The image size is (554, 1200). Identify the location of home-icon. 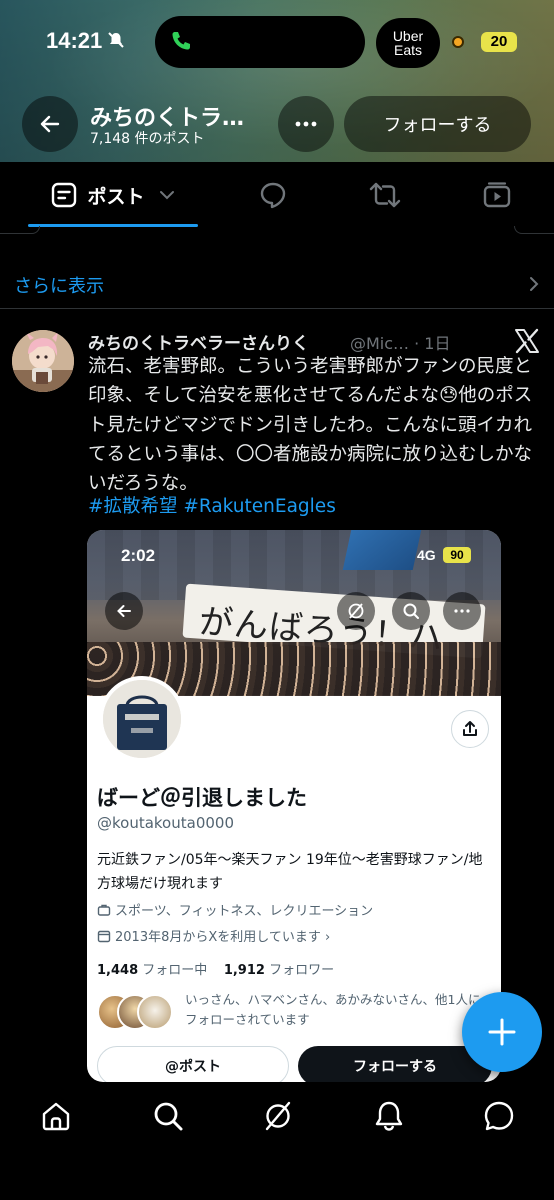
(56, 1116).